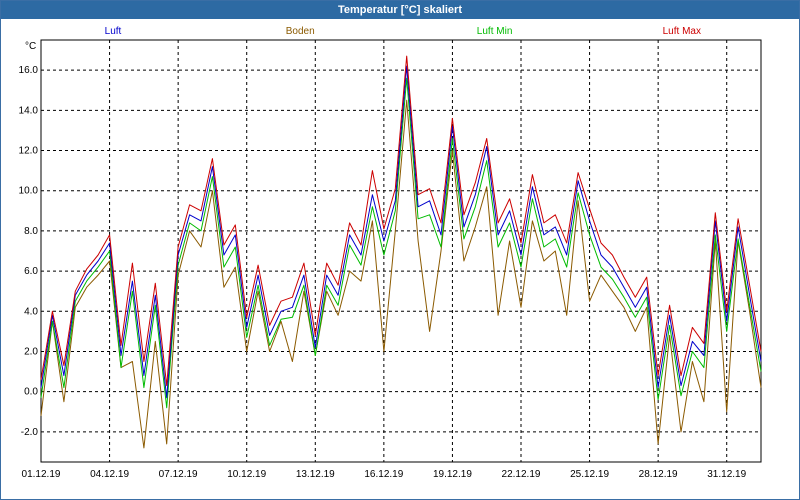 The height and width of the screenshot is (500, 800). Describe the element at coordinates (452, 474) in the screenshot. I see `x-tick-label: 19.12.19` at that location.